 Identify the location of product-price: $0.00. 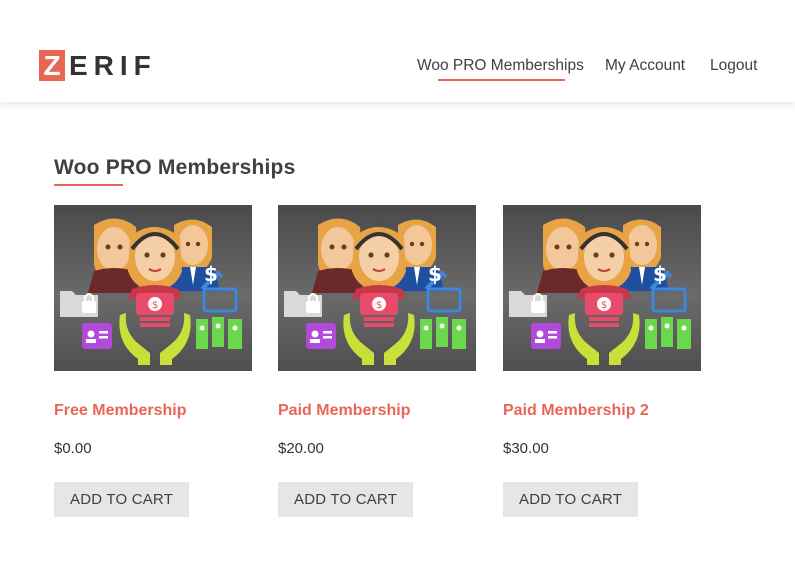
(73, 448).